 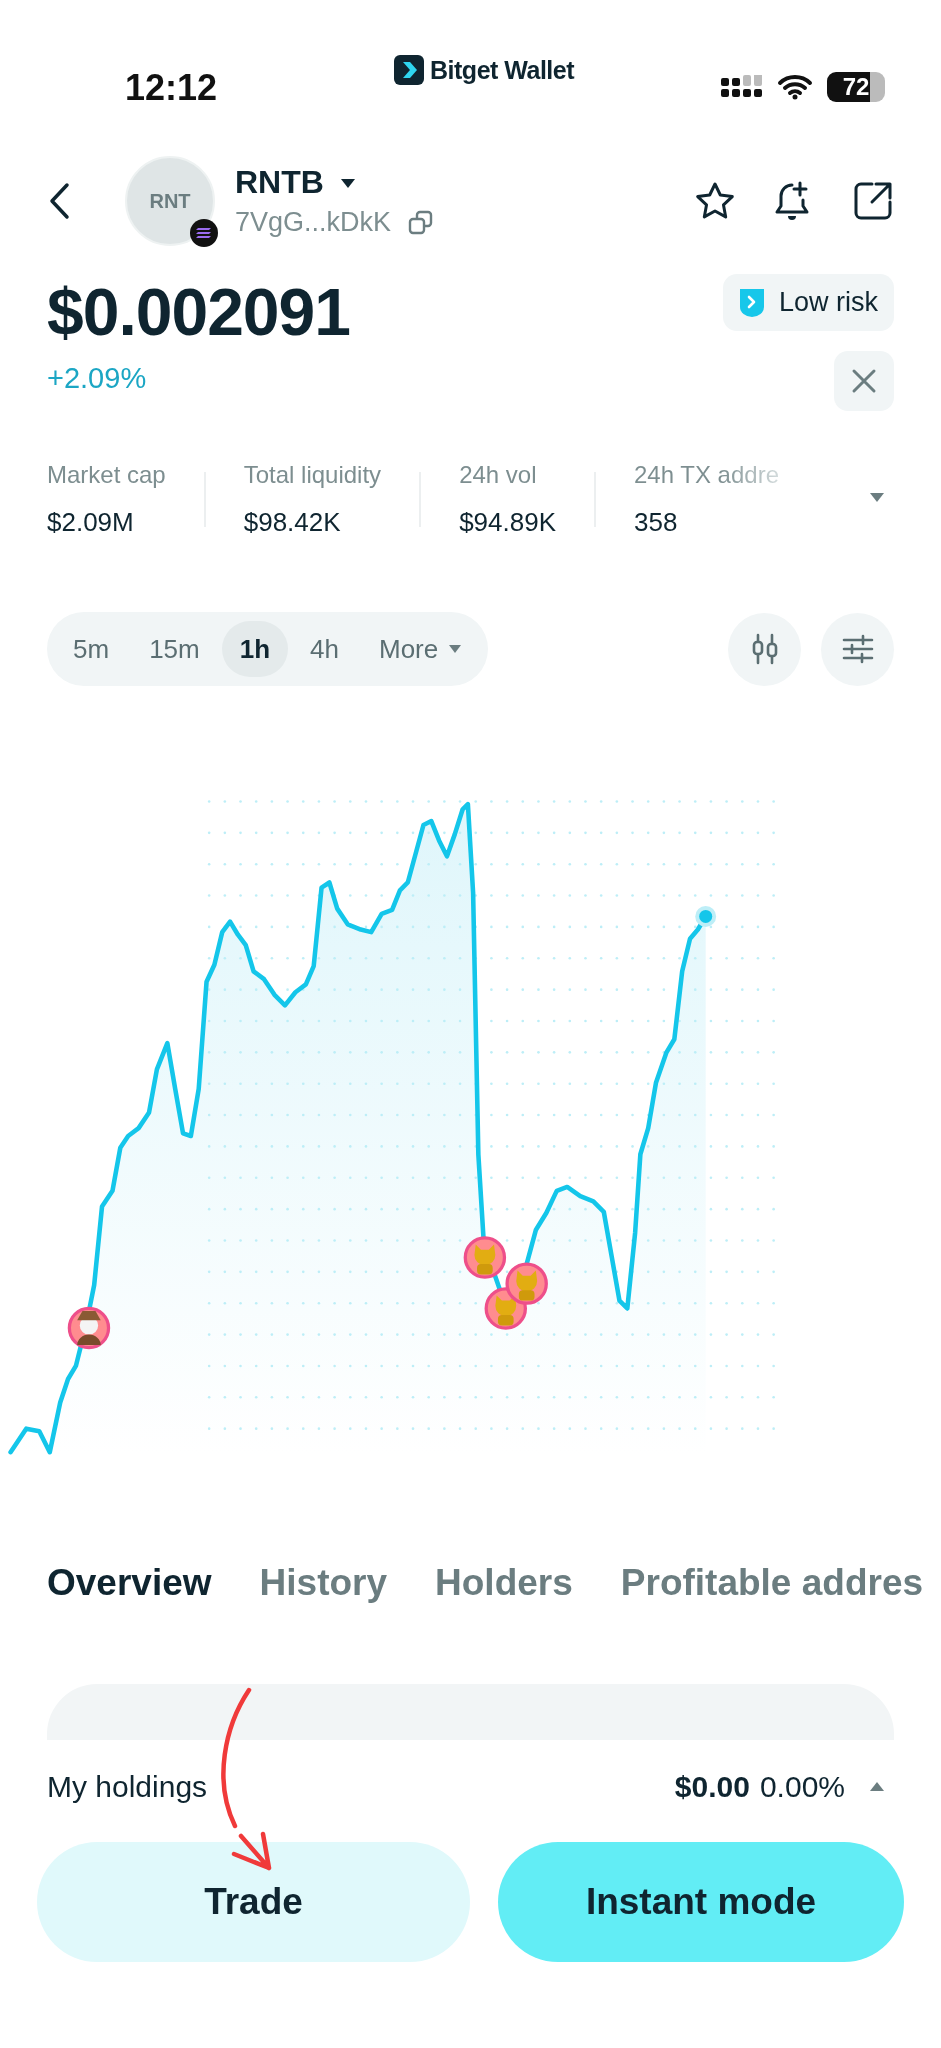 What do you see at coordinates (91, 649) in the screenshot?
I see `interval-tab: 5m` at bounding box center [91, 649].